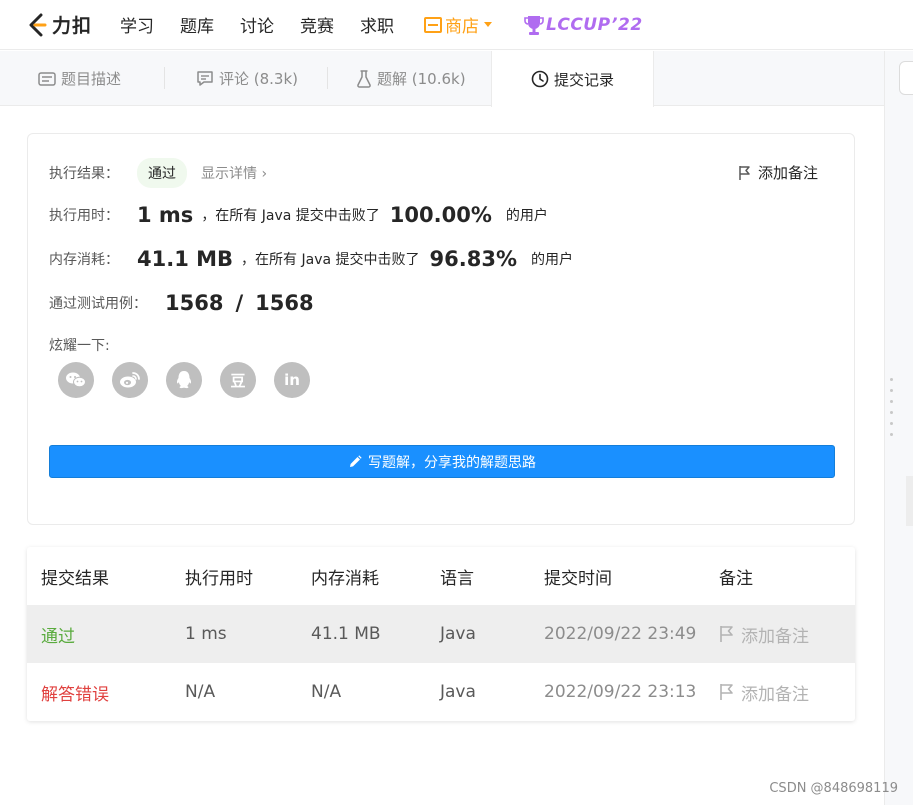  What do you see at coordinates (787, 173) in the screenshot?
I see `add-note-label: 添加备注` at bounding box center [787, 173].